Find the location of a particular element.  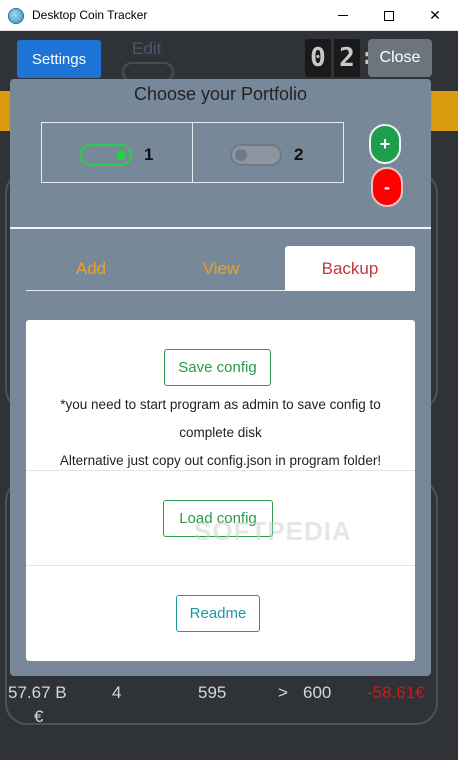

minimize-button is located at coordinates (343, 15).